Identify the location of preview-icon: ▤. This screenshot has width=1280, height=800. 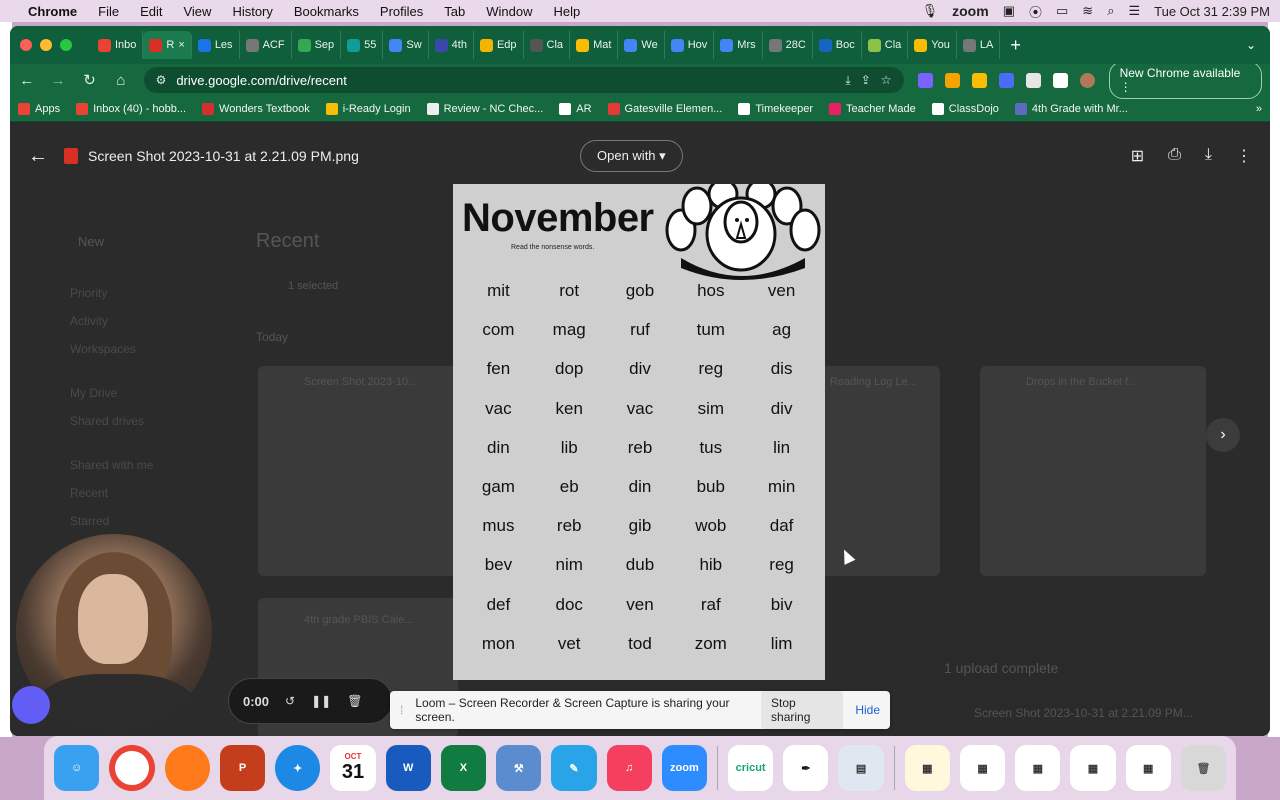
(861, 768).